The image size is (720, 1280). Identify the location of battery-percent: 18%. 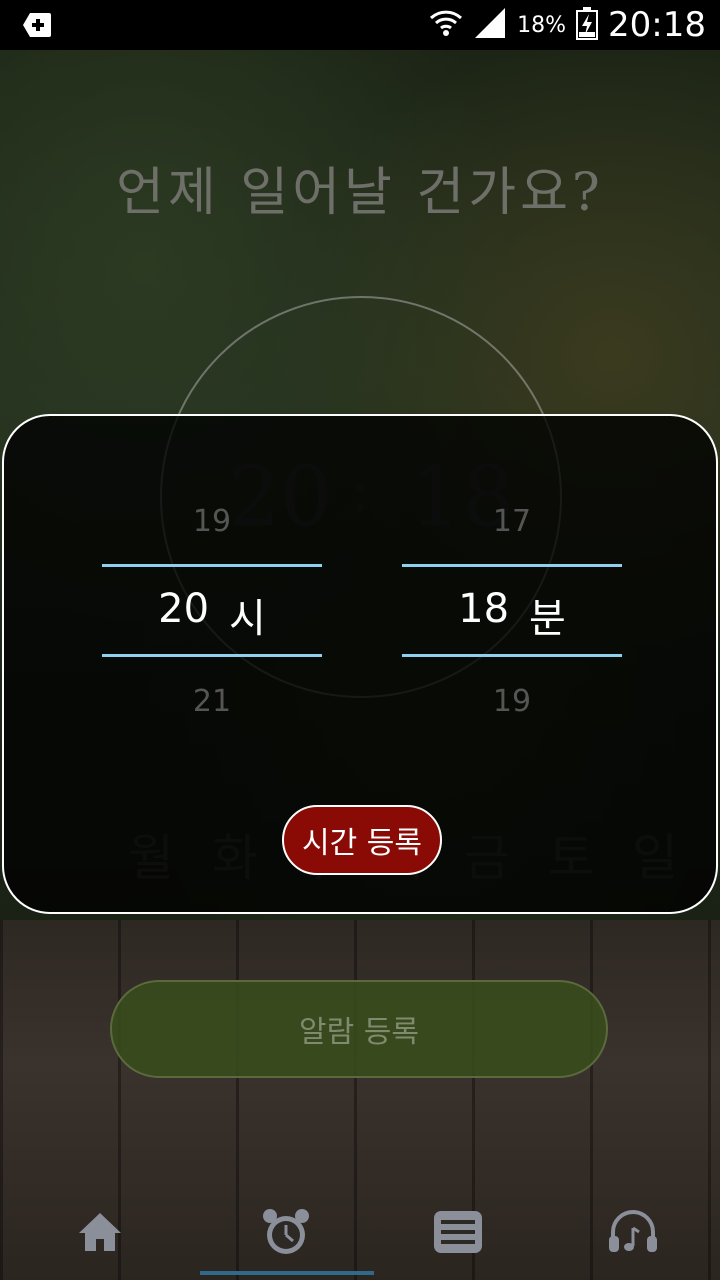
(542, 25).